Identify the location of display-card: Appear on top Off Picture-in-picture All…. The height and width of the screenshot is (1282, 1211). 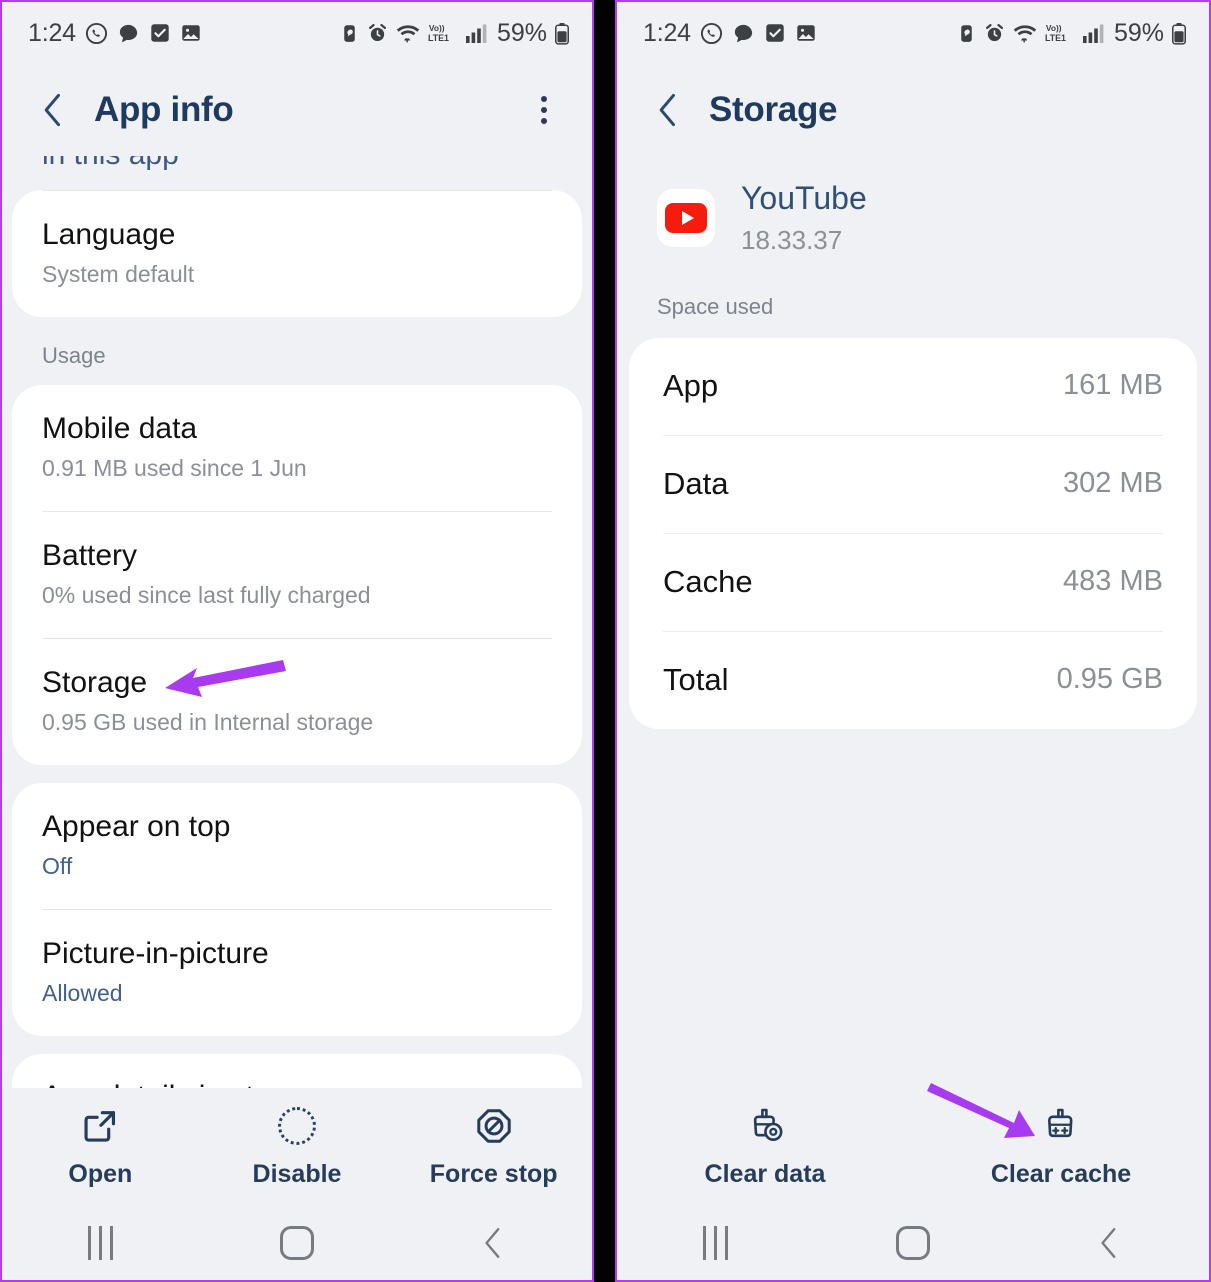
(297, 909).